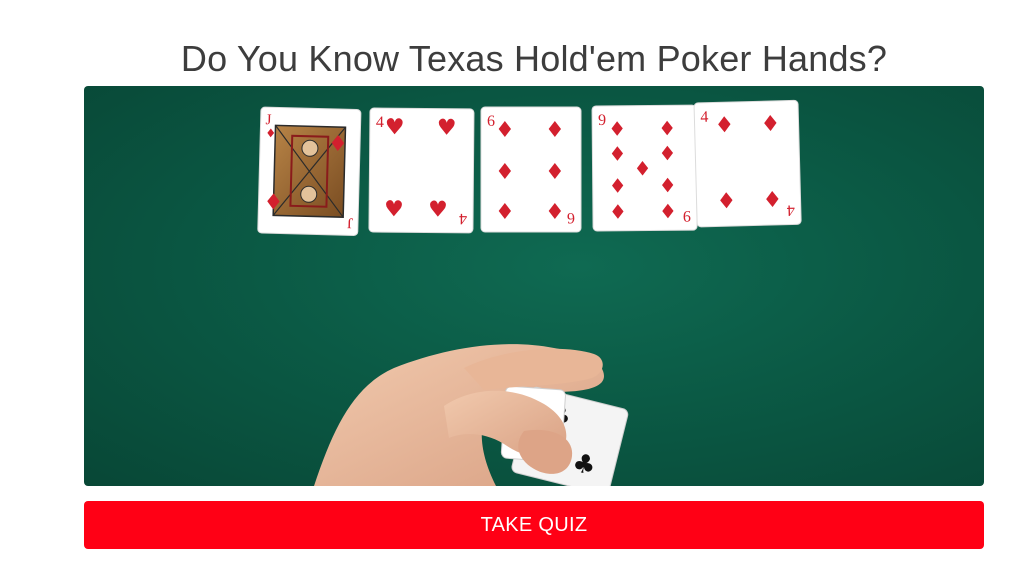 The width and height of the screenshot is (1036, 572). Describe the element at coordinates (491, 121) in the screenshot. I see `board-card-3-rank: 6` at that location.